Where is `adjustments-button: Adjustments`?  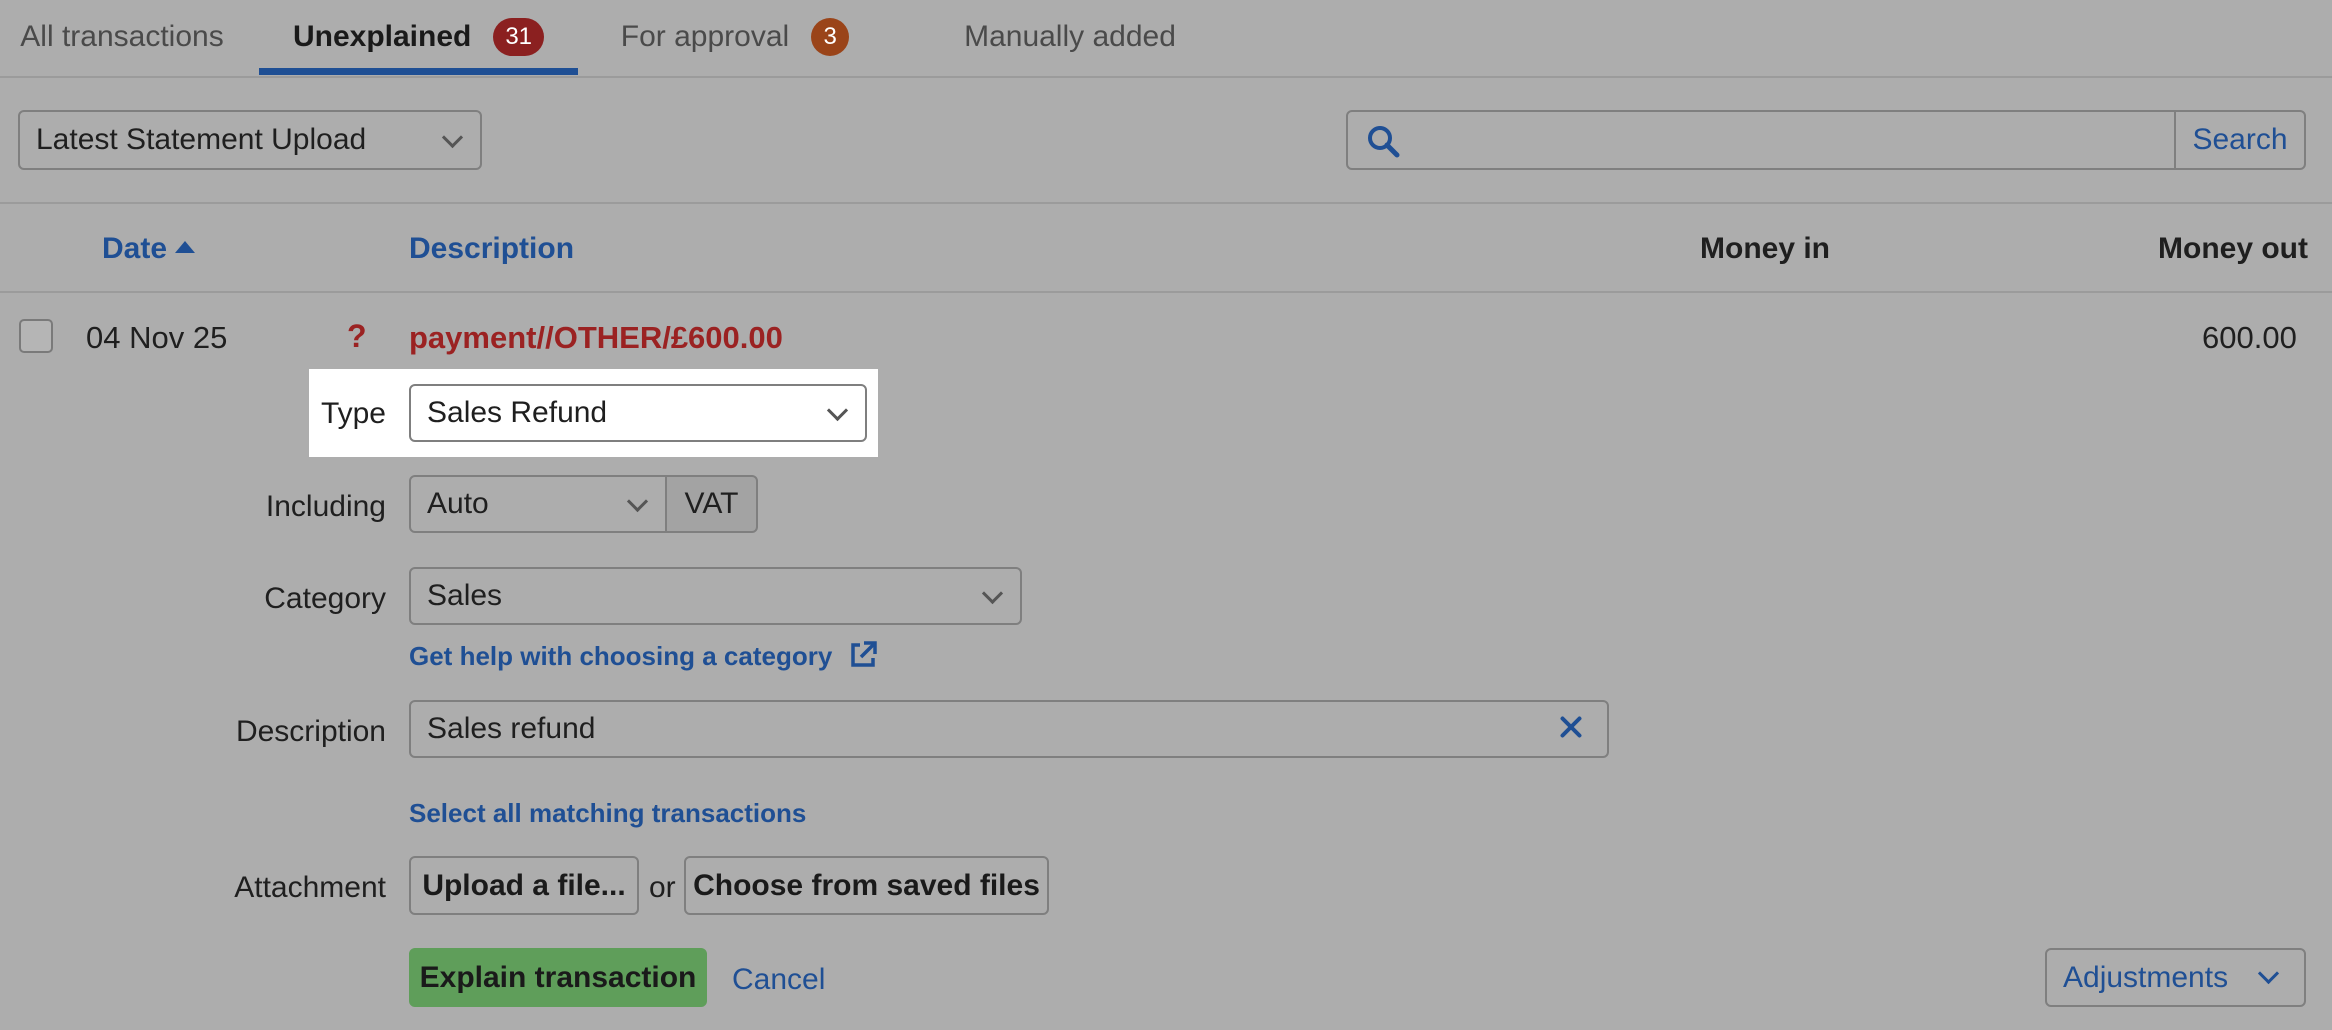
adjustments-button: Adjustments is located at coordinates (2175, 977).